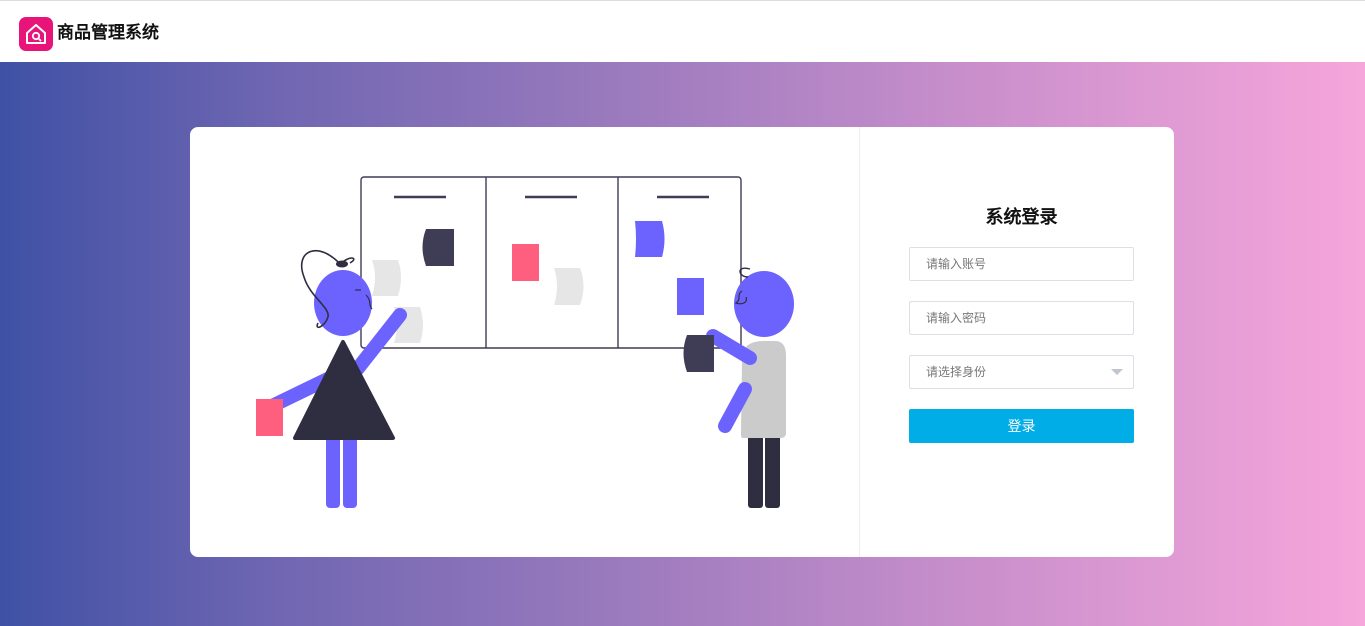 The image size is (1365, 626). Describe the element at coordinates (1021, 318) in the screenshot. I see `password-input` at that location.